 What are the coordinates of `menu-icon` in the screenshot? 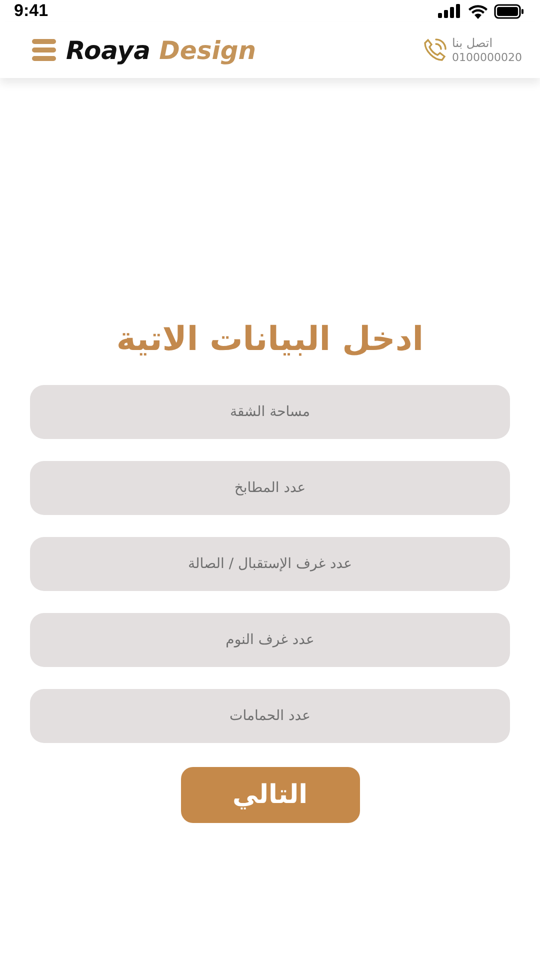 It's located at (44, 50).